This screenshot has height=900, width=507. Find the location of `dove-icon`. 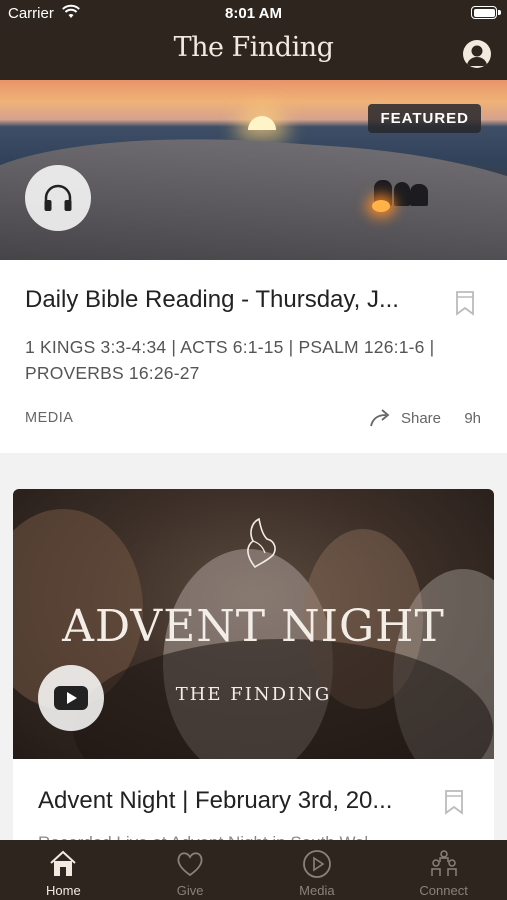

dove-icon is located at coordinates (261, 543).